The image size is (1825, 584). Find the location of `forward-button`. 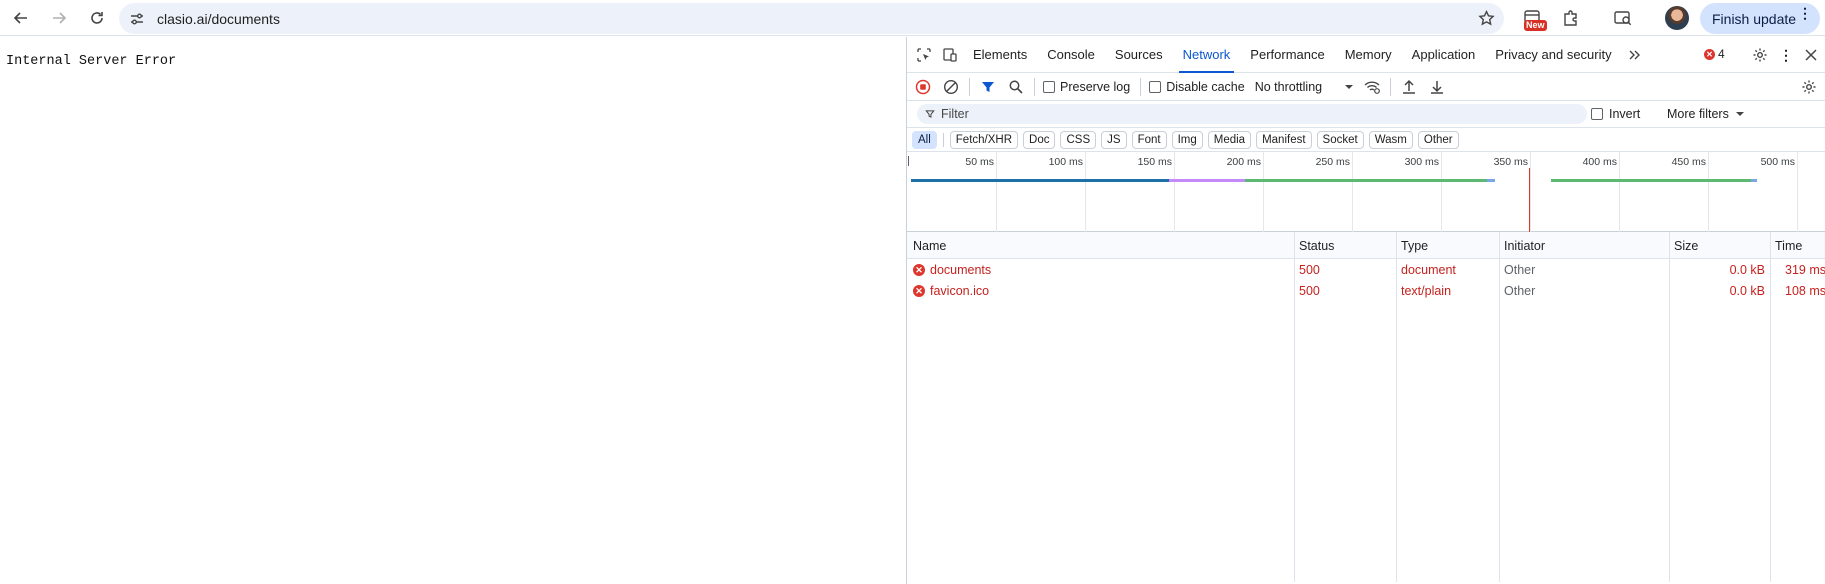

forward-button is located at coordinates (59, 18).